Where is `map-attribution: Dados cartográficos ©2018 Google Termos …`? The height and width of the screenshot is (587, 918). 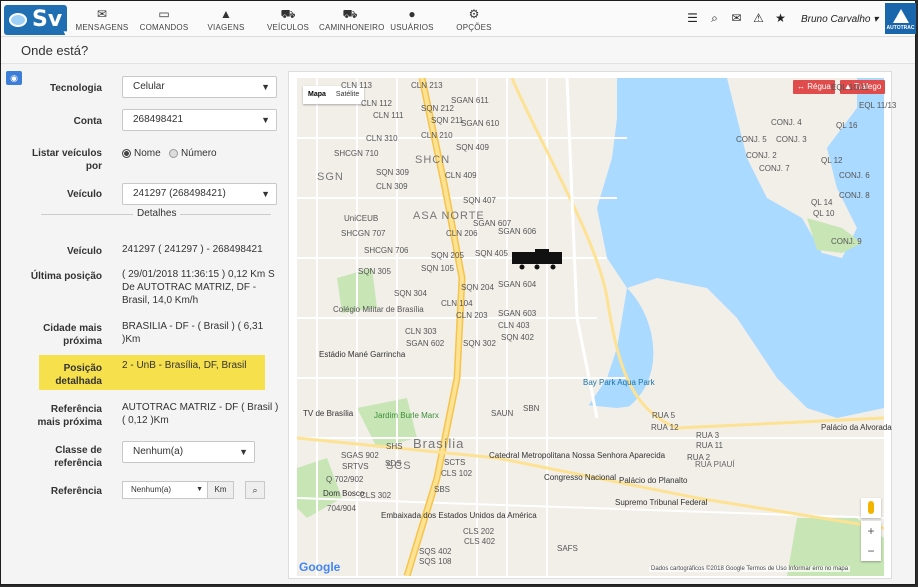 map-attribution: Dados cartográficos ©2018 Google Termos … is located at coordinates (750, 569).